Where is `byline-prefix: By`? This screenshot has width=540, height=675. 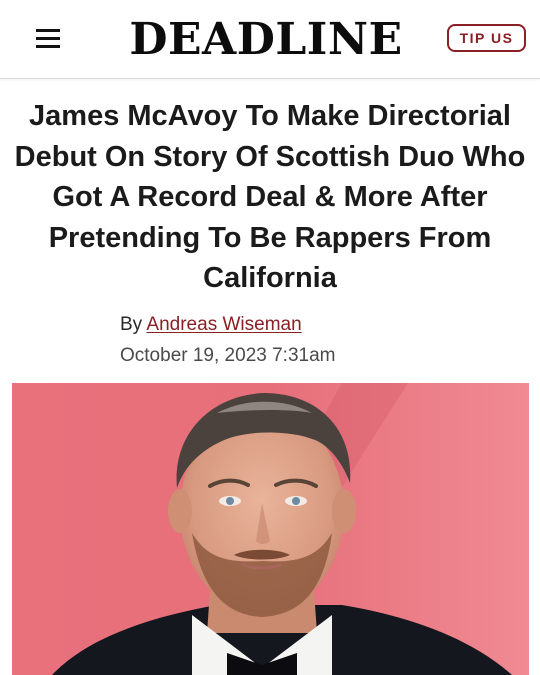
byline-prefix: By is located at coordinates (131, 324).